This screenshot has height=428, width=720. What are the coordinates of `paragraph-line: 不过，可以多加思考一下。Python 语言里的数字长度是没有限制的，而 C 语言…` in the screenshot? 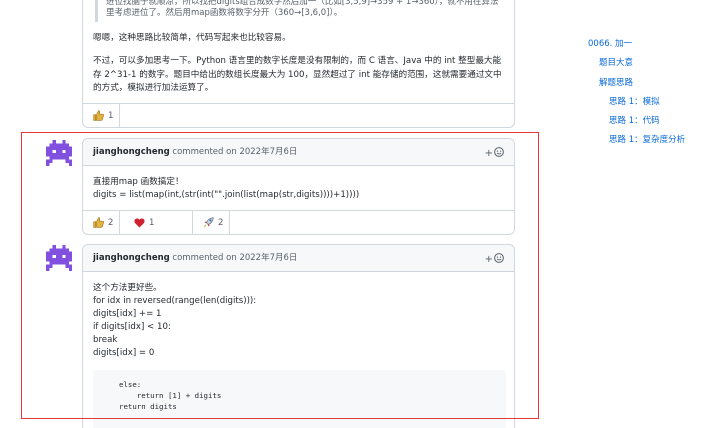 It's located at (297, 61).